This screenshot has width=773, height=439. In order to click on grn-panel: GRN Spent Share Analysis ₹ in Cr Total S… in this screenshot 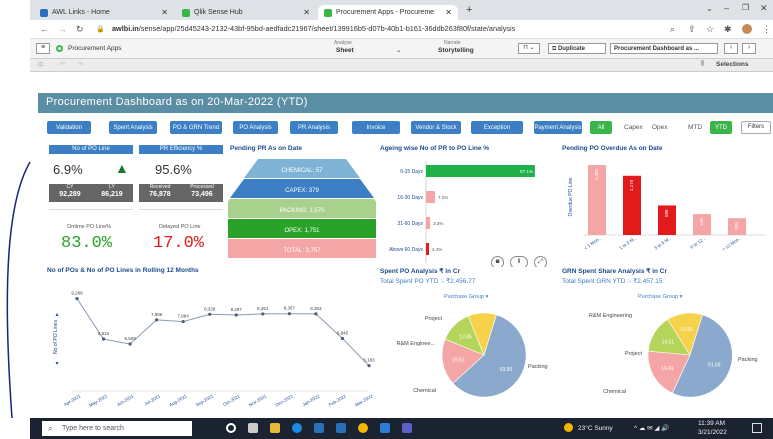, I will do `click(666, 342)`.